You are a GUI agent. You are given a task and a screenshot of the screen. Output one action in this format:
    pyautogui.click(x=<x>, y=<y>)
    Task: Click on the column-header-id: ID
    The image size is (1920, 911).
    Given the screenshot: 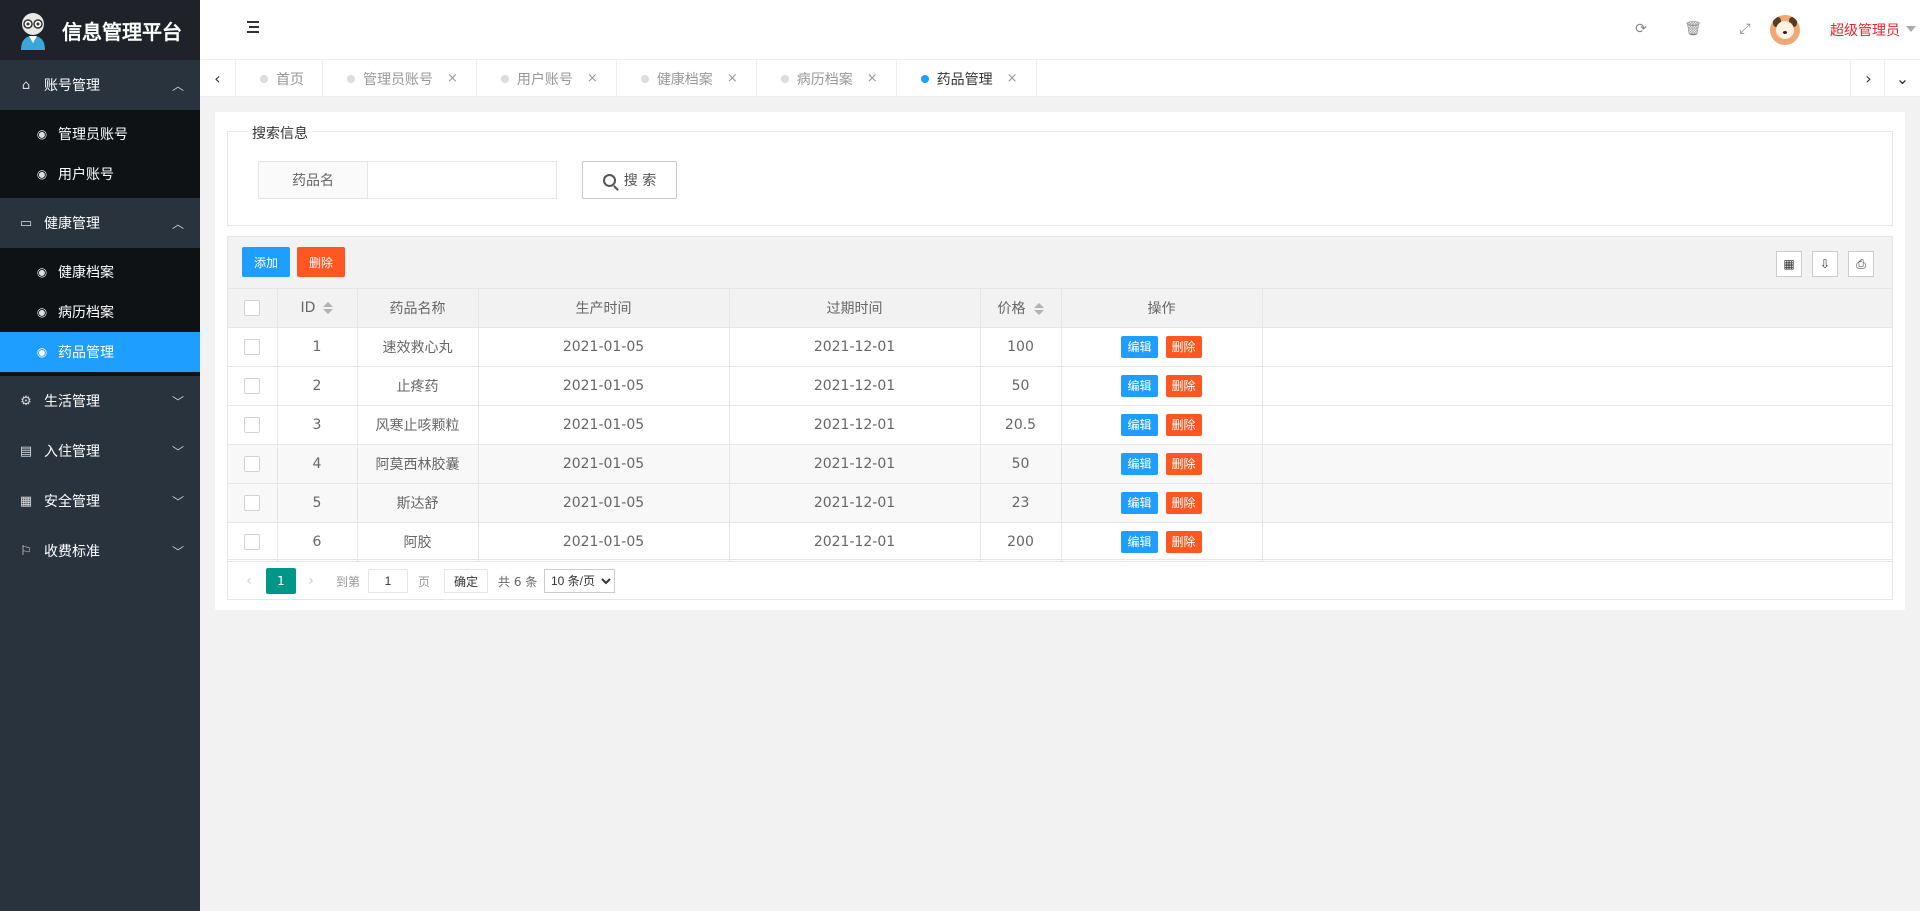 What is the action you would take?
    pyautogui.click(x=317, y=308)
    